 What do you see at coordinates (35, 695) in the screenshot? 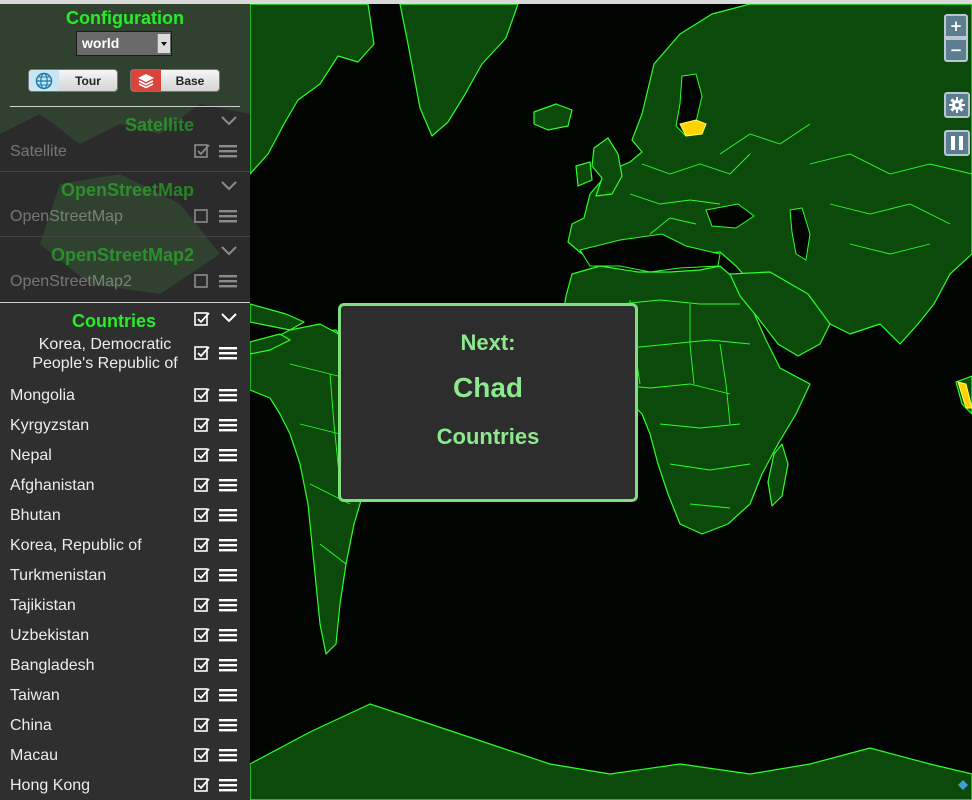
I see `country-name: Taiwan` at bounding box center [35, 695].